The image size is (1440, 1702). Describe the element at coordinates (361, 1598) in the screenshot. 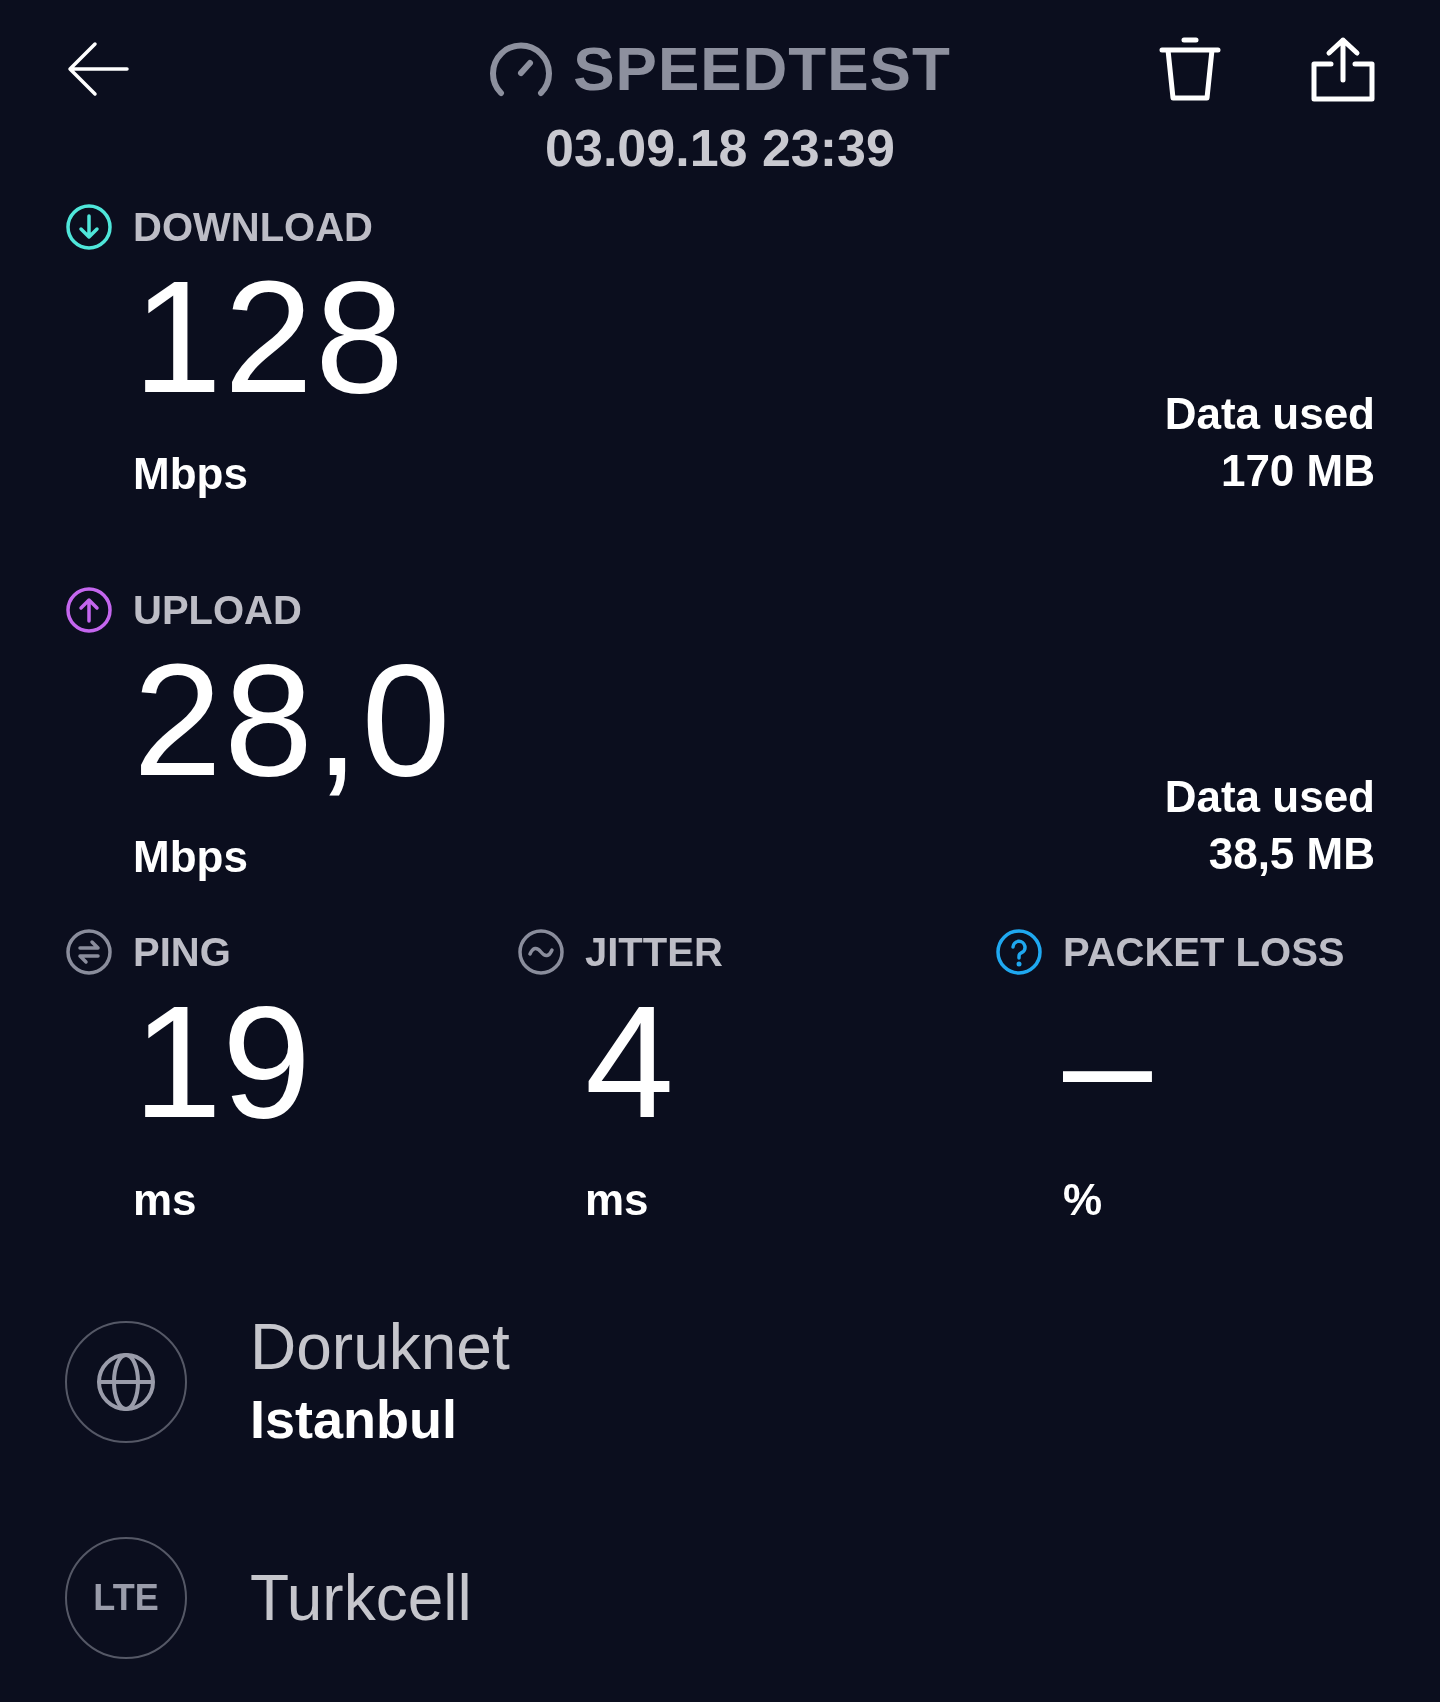

I see `carrier-name: Turkcell` at that location.